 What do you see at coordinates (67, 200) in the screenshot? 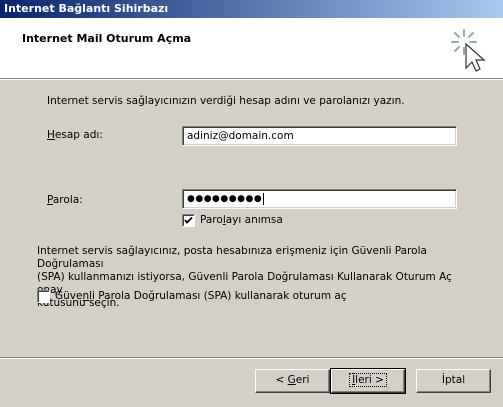
I see `password-label-rest: arola:` at bounding box center [67, 200].